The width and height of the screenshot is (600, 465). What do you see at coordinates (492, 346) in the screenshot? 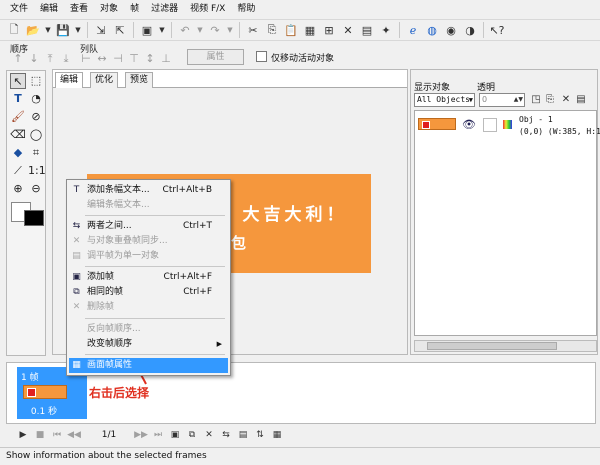
I see `scrollbar-thumb` at bounding box center [492, 346].